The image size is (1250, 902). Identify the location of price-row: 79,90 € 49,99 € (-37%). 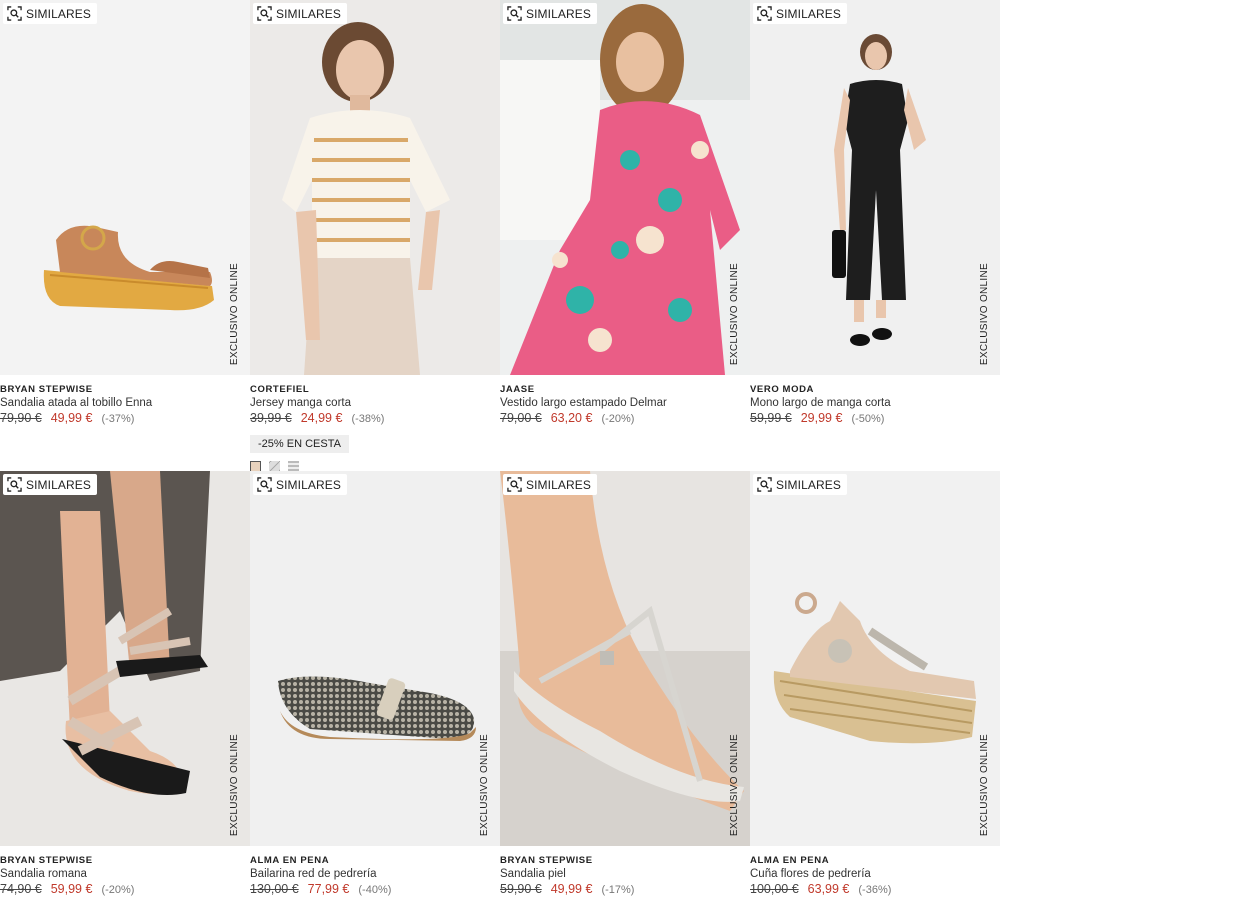
(125, 418).